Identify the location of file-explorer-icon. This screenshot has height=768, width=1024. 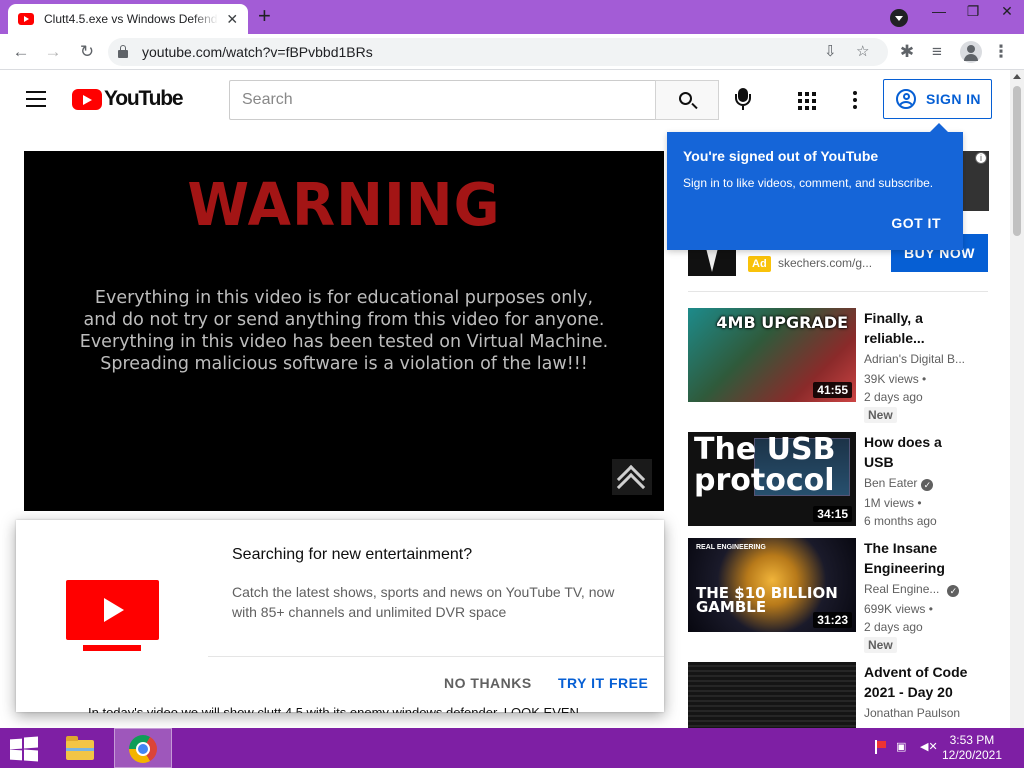
(80, 749).